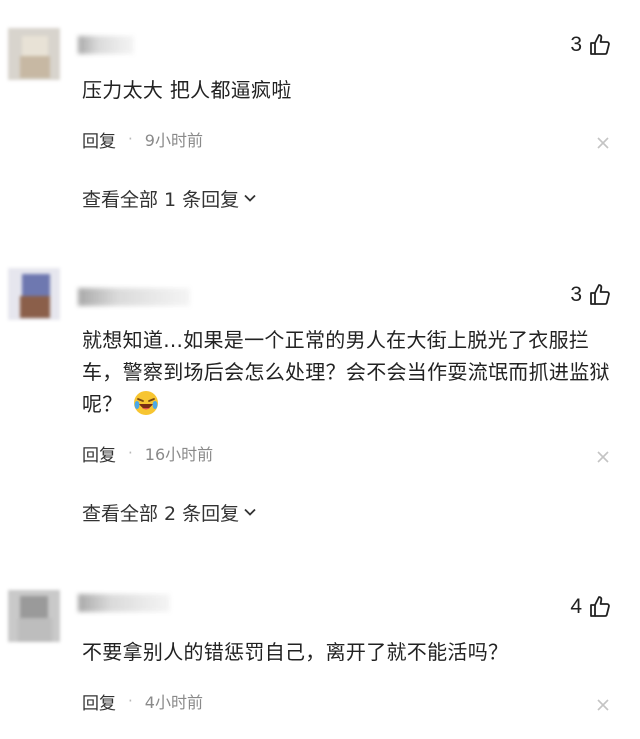 Image resolution: width=640 pixels, height=739 pixels. I want to click on timestamp: 4小时前, so click(173, 702).